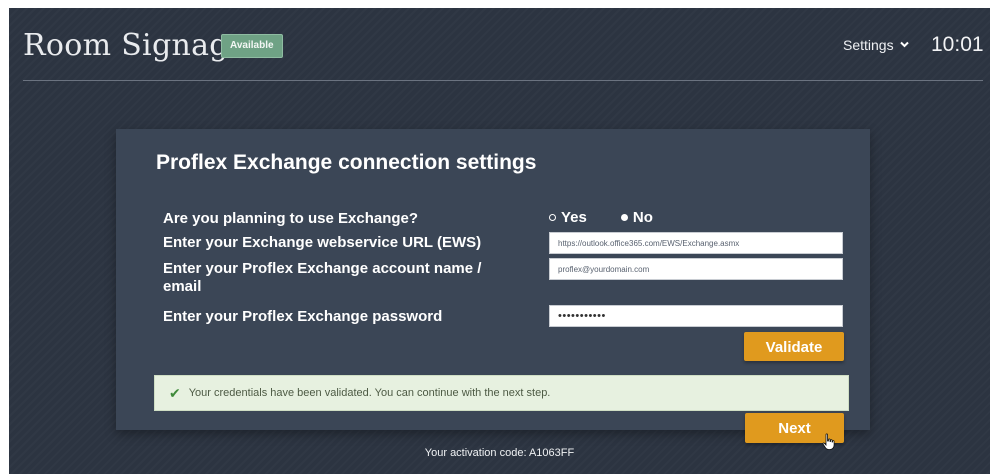 This screenshot has width=990, height=474. I want to click on check-icon: ✔, so click(175, 392).